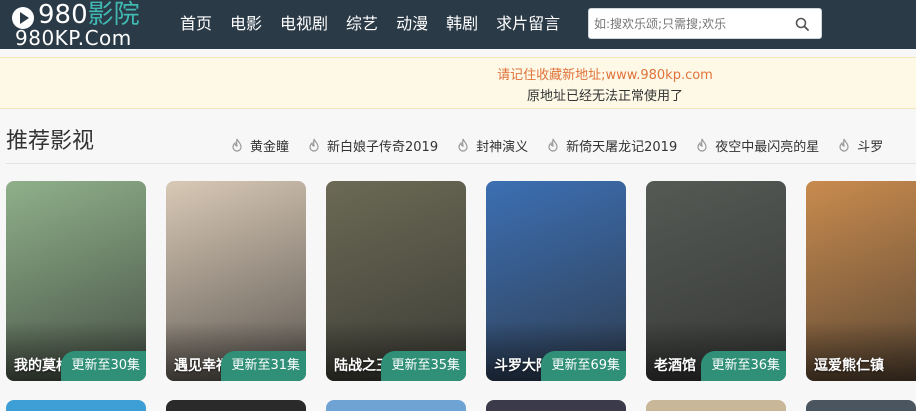 This screenshot has width=916, height=411. I want to click on address-notice: 请记住收藏新地址;www.980kp.com 原地址已经无法正常使用了, so click(458, 83).